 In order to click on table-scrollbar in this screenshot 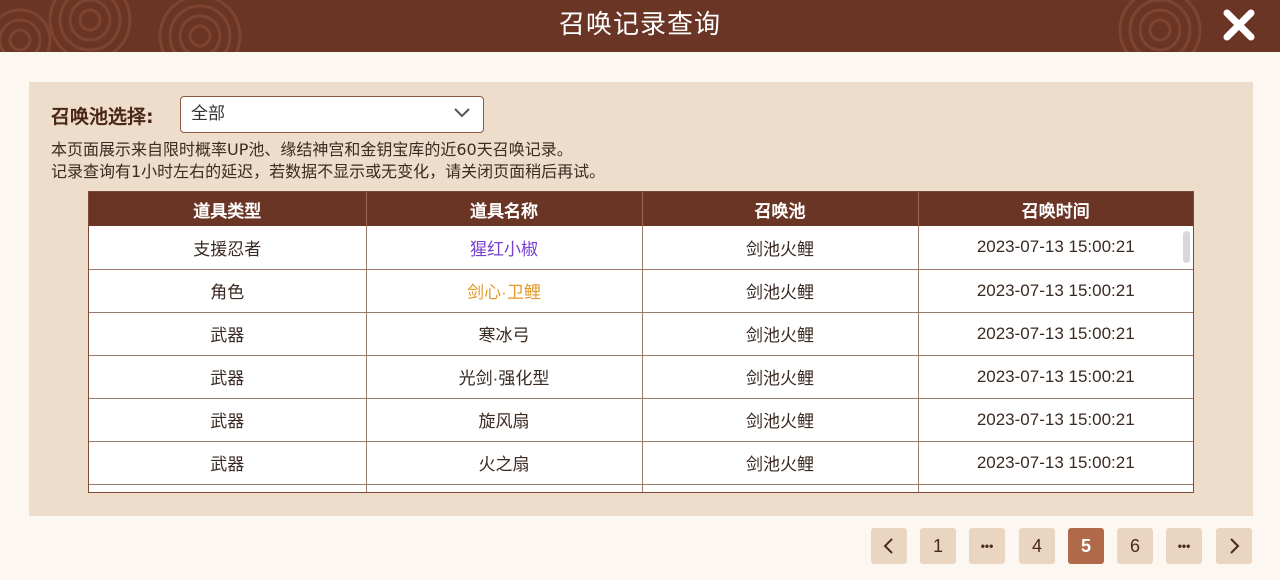, I will do `click(1186, 247)`.